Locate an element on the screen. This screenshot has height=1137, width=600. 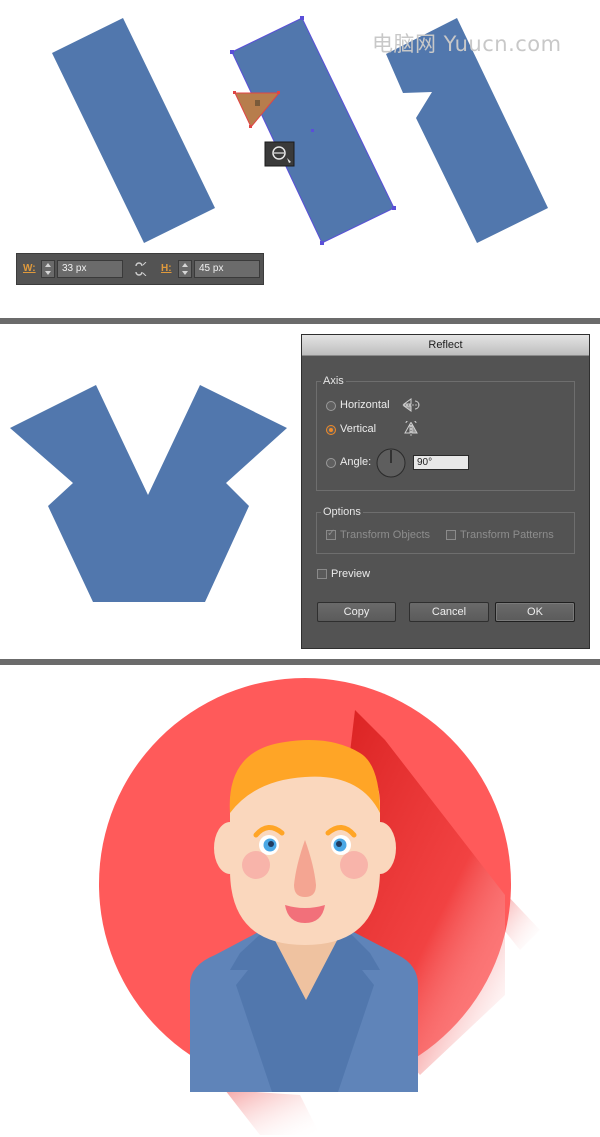
blue-rectangle-left is located at coordinates (133, 130).